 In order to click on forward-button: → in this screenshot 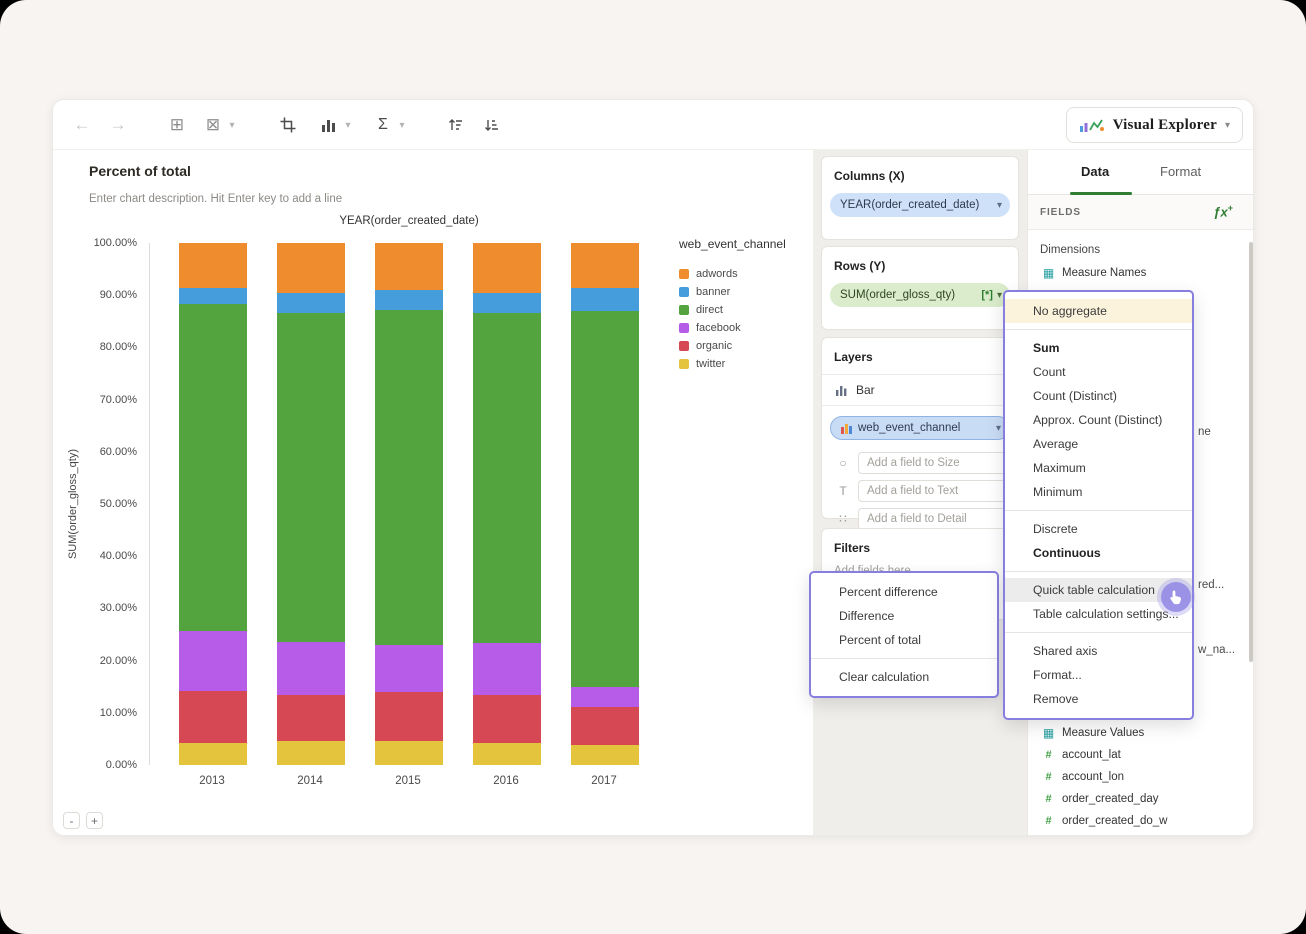, I will do `click(118, 125)`.